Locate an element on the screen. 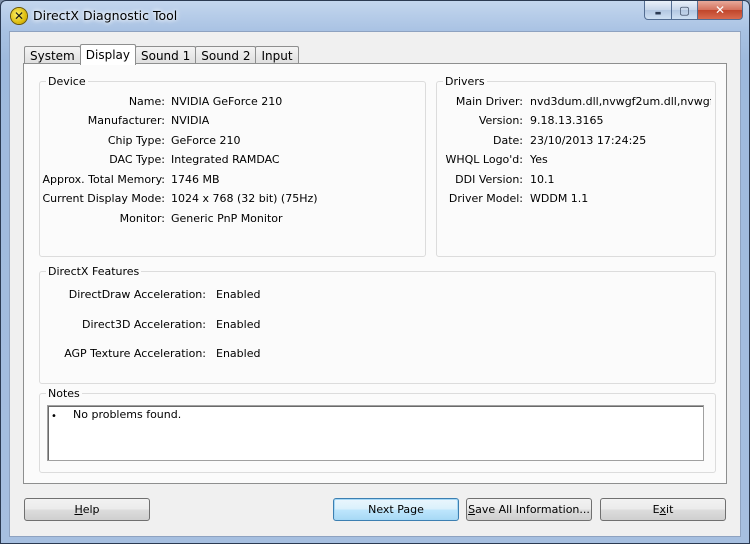  tab-input: Input is located at coordinates (277, 55).